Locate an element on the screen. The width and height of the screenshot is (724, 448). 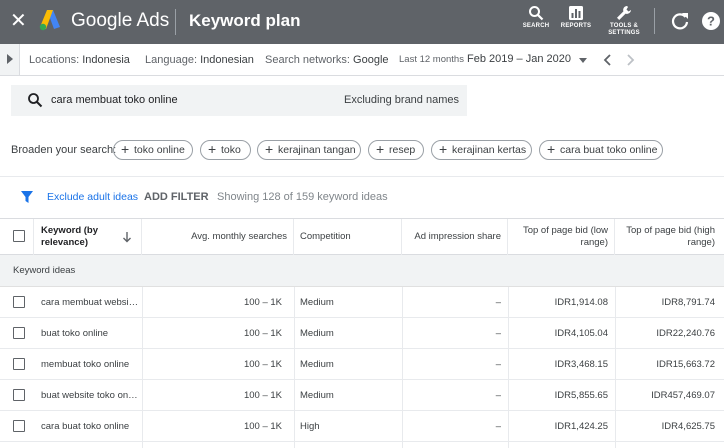
header-competition: Competition is located at coordinates (348, 237).